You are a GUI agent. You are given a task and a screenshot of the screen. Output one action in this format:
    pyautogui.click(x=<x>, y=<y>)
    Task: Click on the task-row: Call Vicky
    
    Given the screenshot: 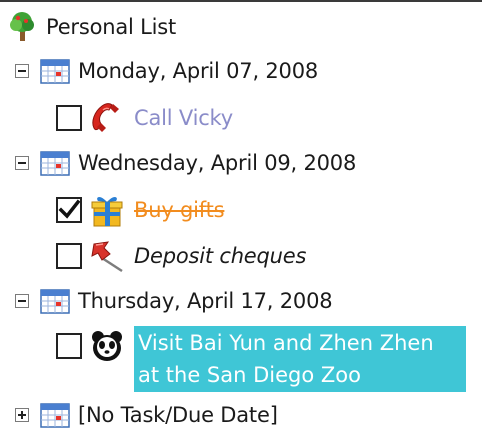 What is the action you would take?
    pyautogui.click(x=144, y=118)
    